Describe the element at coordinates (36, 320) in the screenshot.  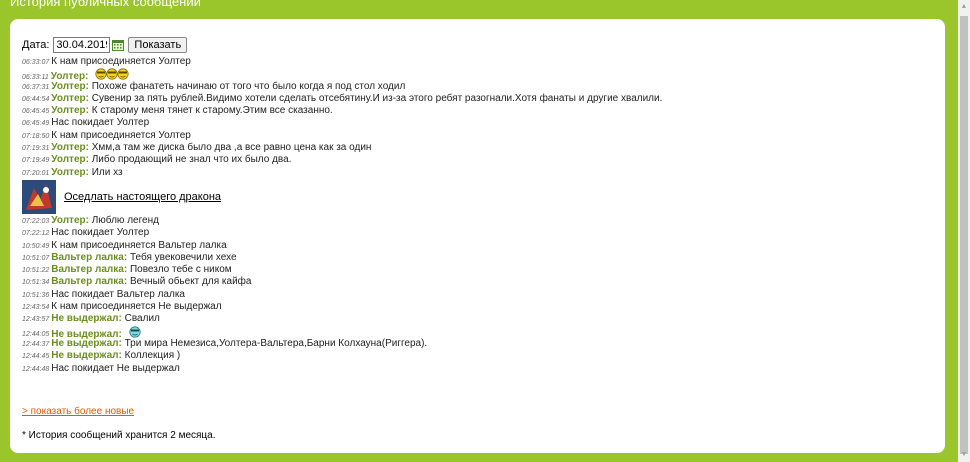
I see `message-time: 12:43:57` at that location.